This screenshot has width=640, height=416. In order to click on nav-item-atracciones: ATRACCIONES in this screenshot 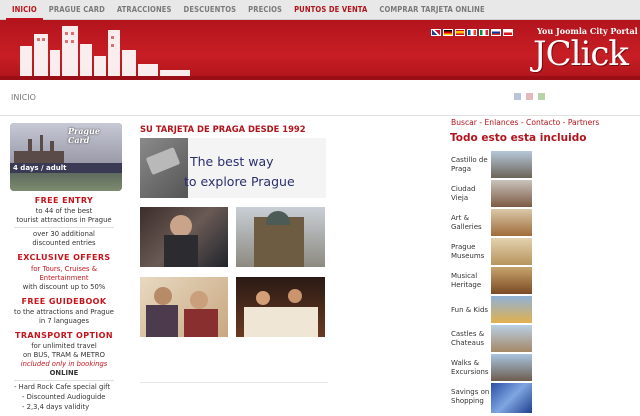, I will do `click(144, 10)`.